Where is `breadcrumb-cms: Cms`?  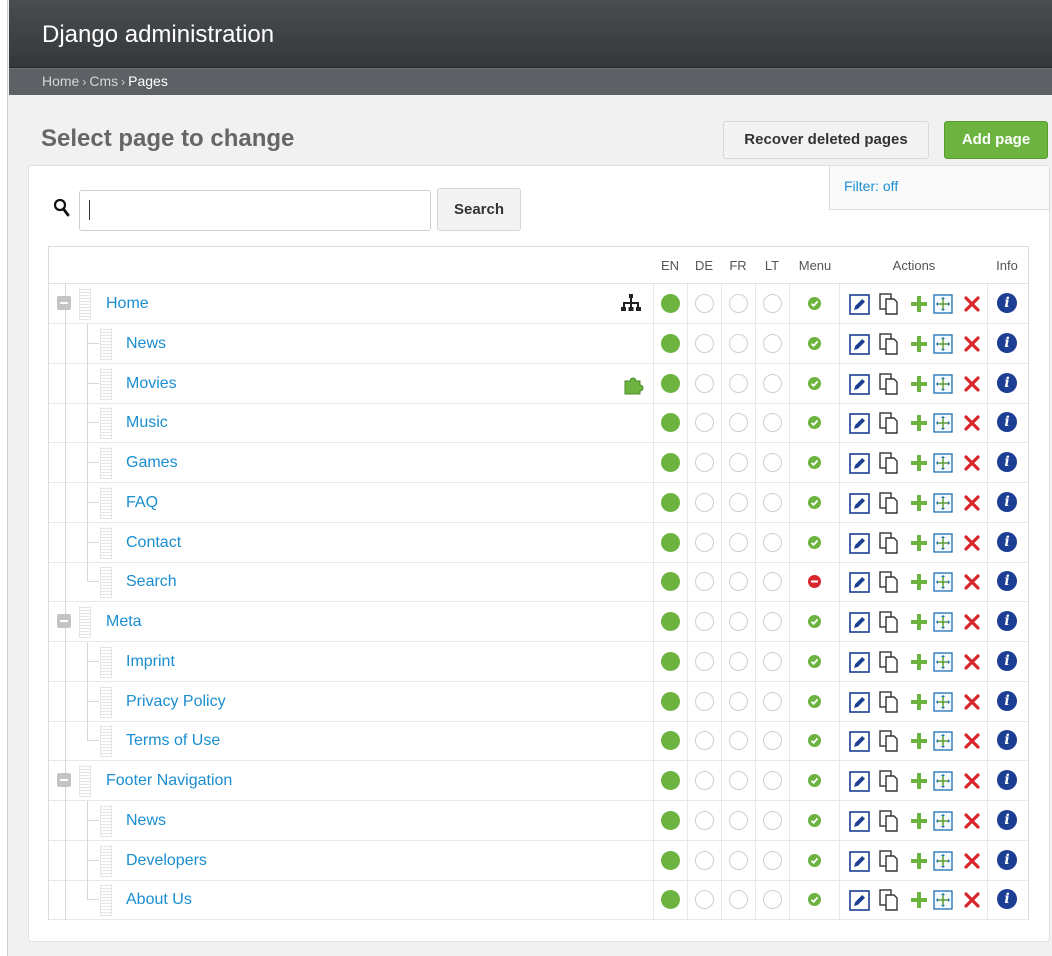
breadcrumb-cms: Cms is located at coordinates (103, 81).